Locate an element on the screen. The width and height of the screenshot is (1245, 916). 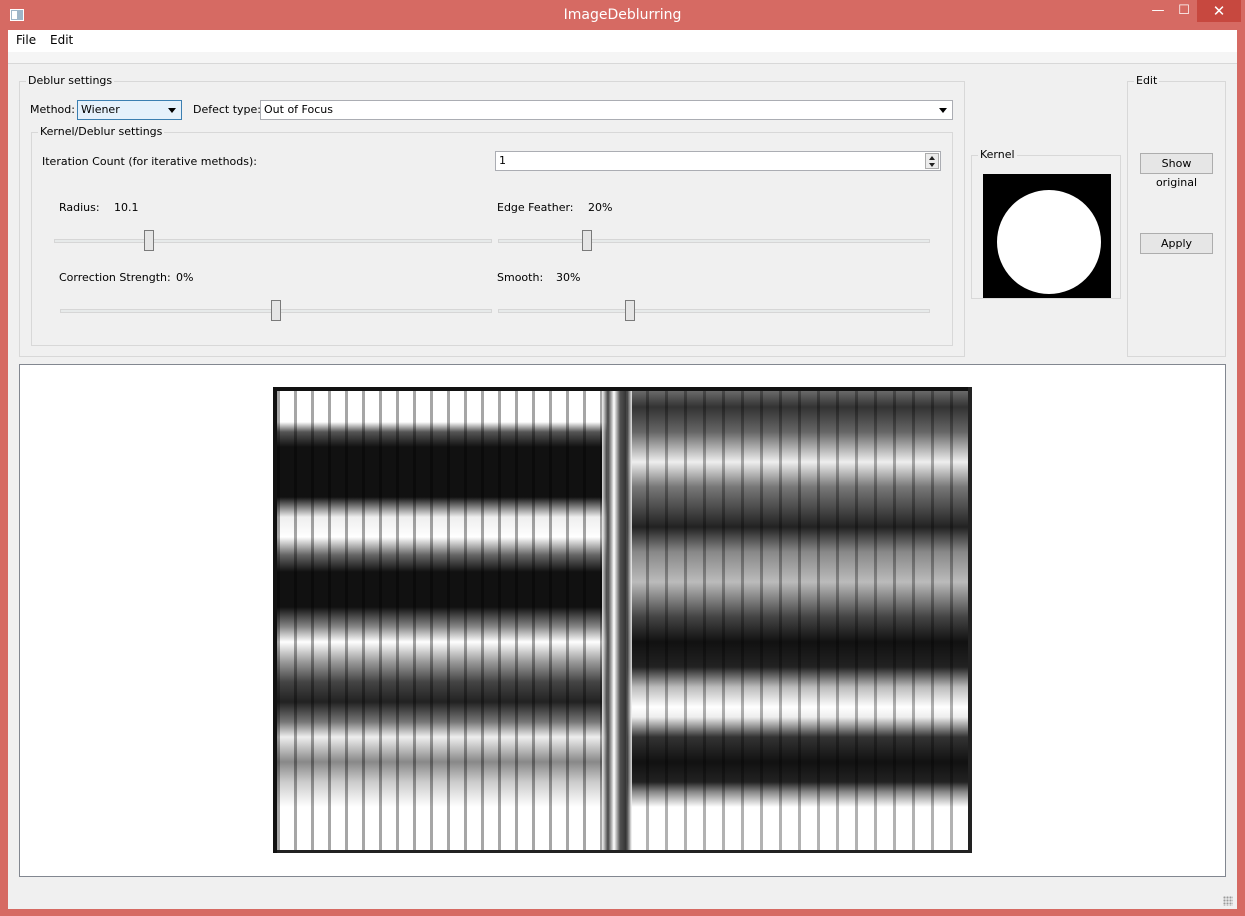
kernel-deblur-settings-title: Kernel/Deblur settings is located at coordinates (101, 131).